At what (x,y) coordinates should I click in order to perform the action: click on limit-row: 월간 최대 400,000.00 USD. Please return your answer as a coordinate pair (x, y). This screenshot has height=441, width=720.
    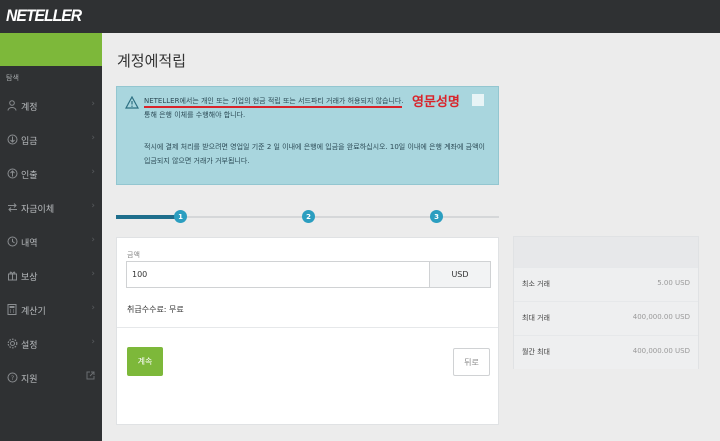
    Looking at the image, I should click on (606, 352).